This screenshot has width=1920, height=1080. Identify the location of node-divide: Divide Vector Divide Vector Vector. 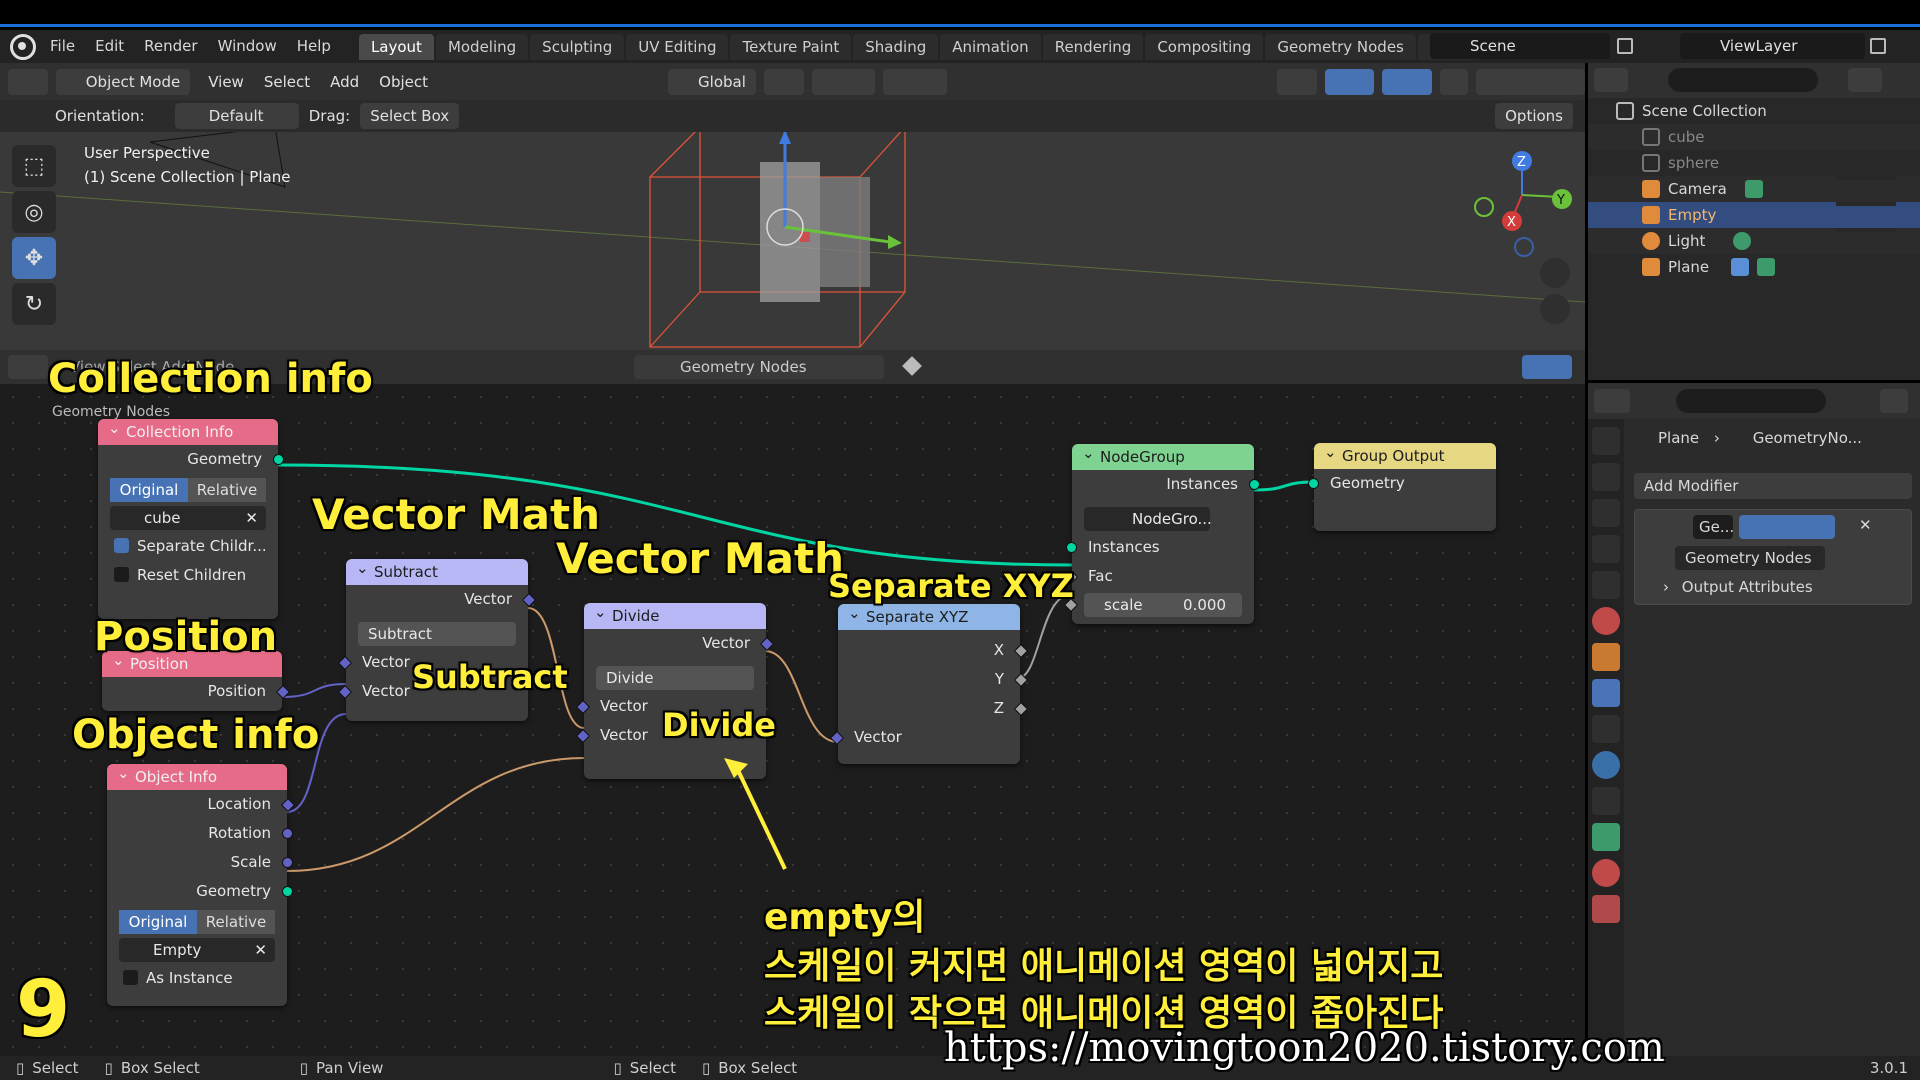
(675, 689).